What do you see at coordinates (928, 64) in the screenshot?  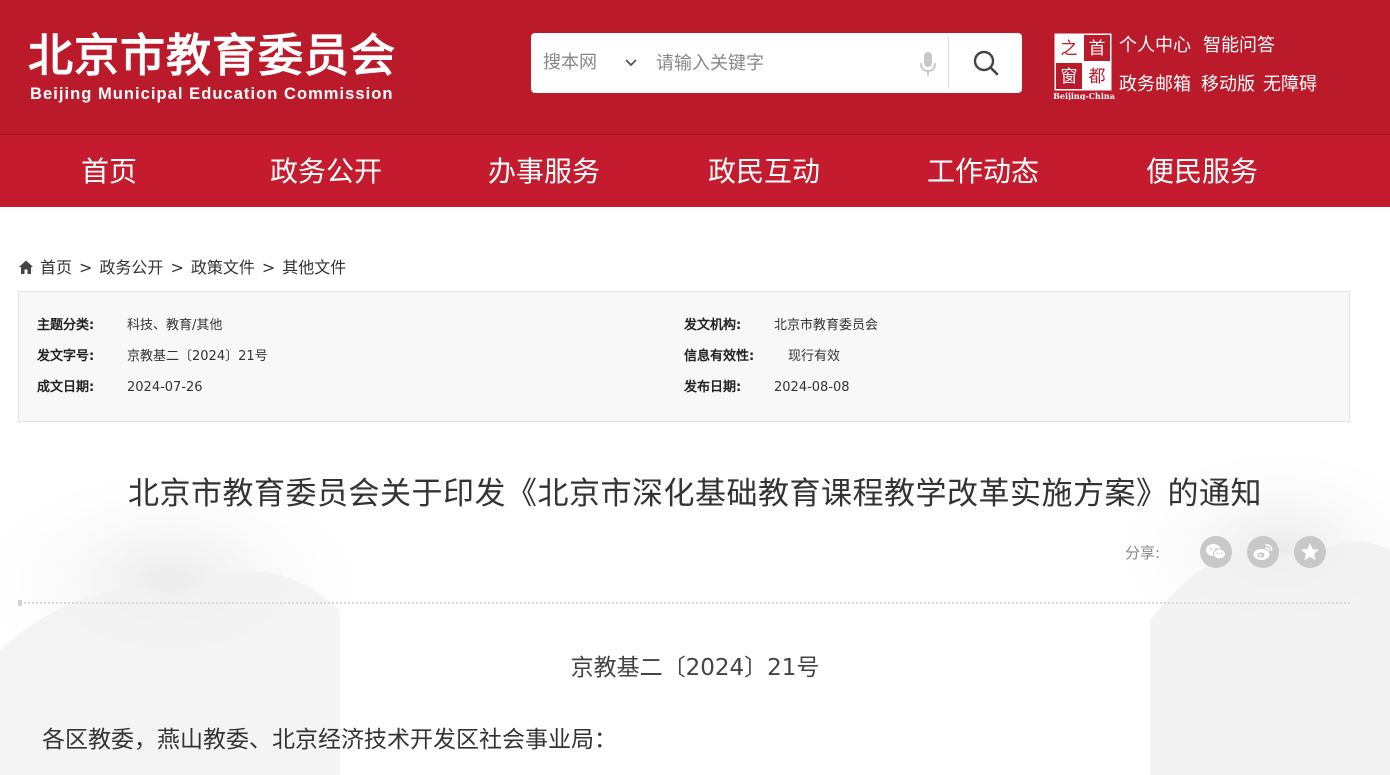 I see `microphone-icon` at bounding box center [928, 64].